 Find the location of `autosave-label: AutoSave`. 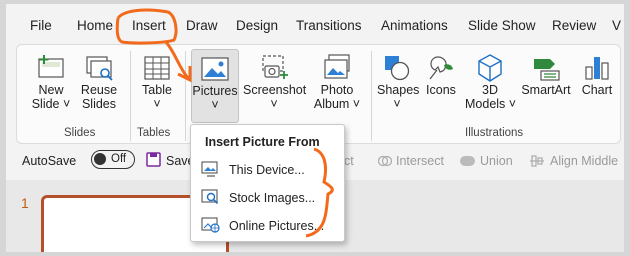

autosave-label: AutoSave is located at coordinates (49, 161).